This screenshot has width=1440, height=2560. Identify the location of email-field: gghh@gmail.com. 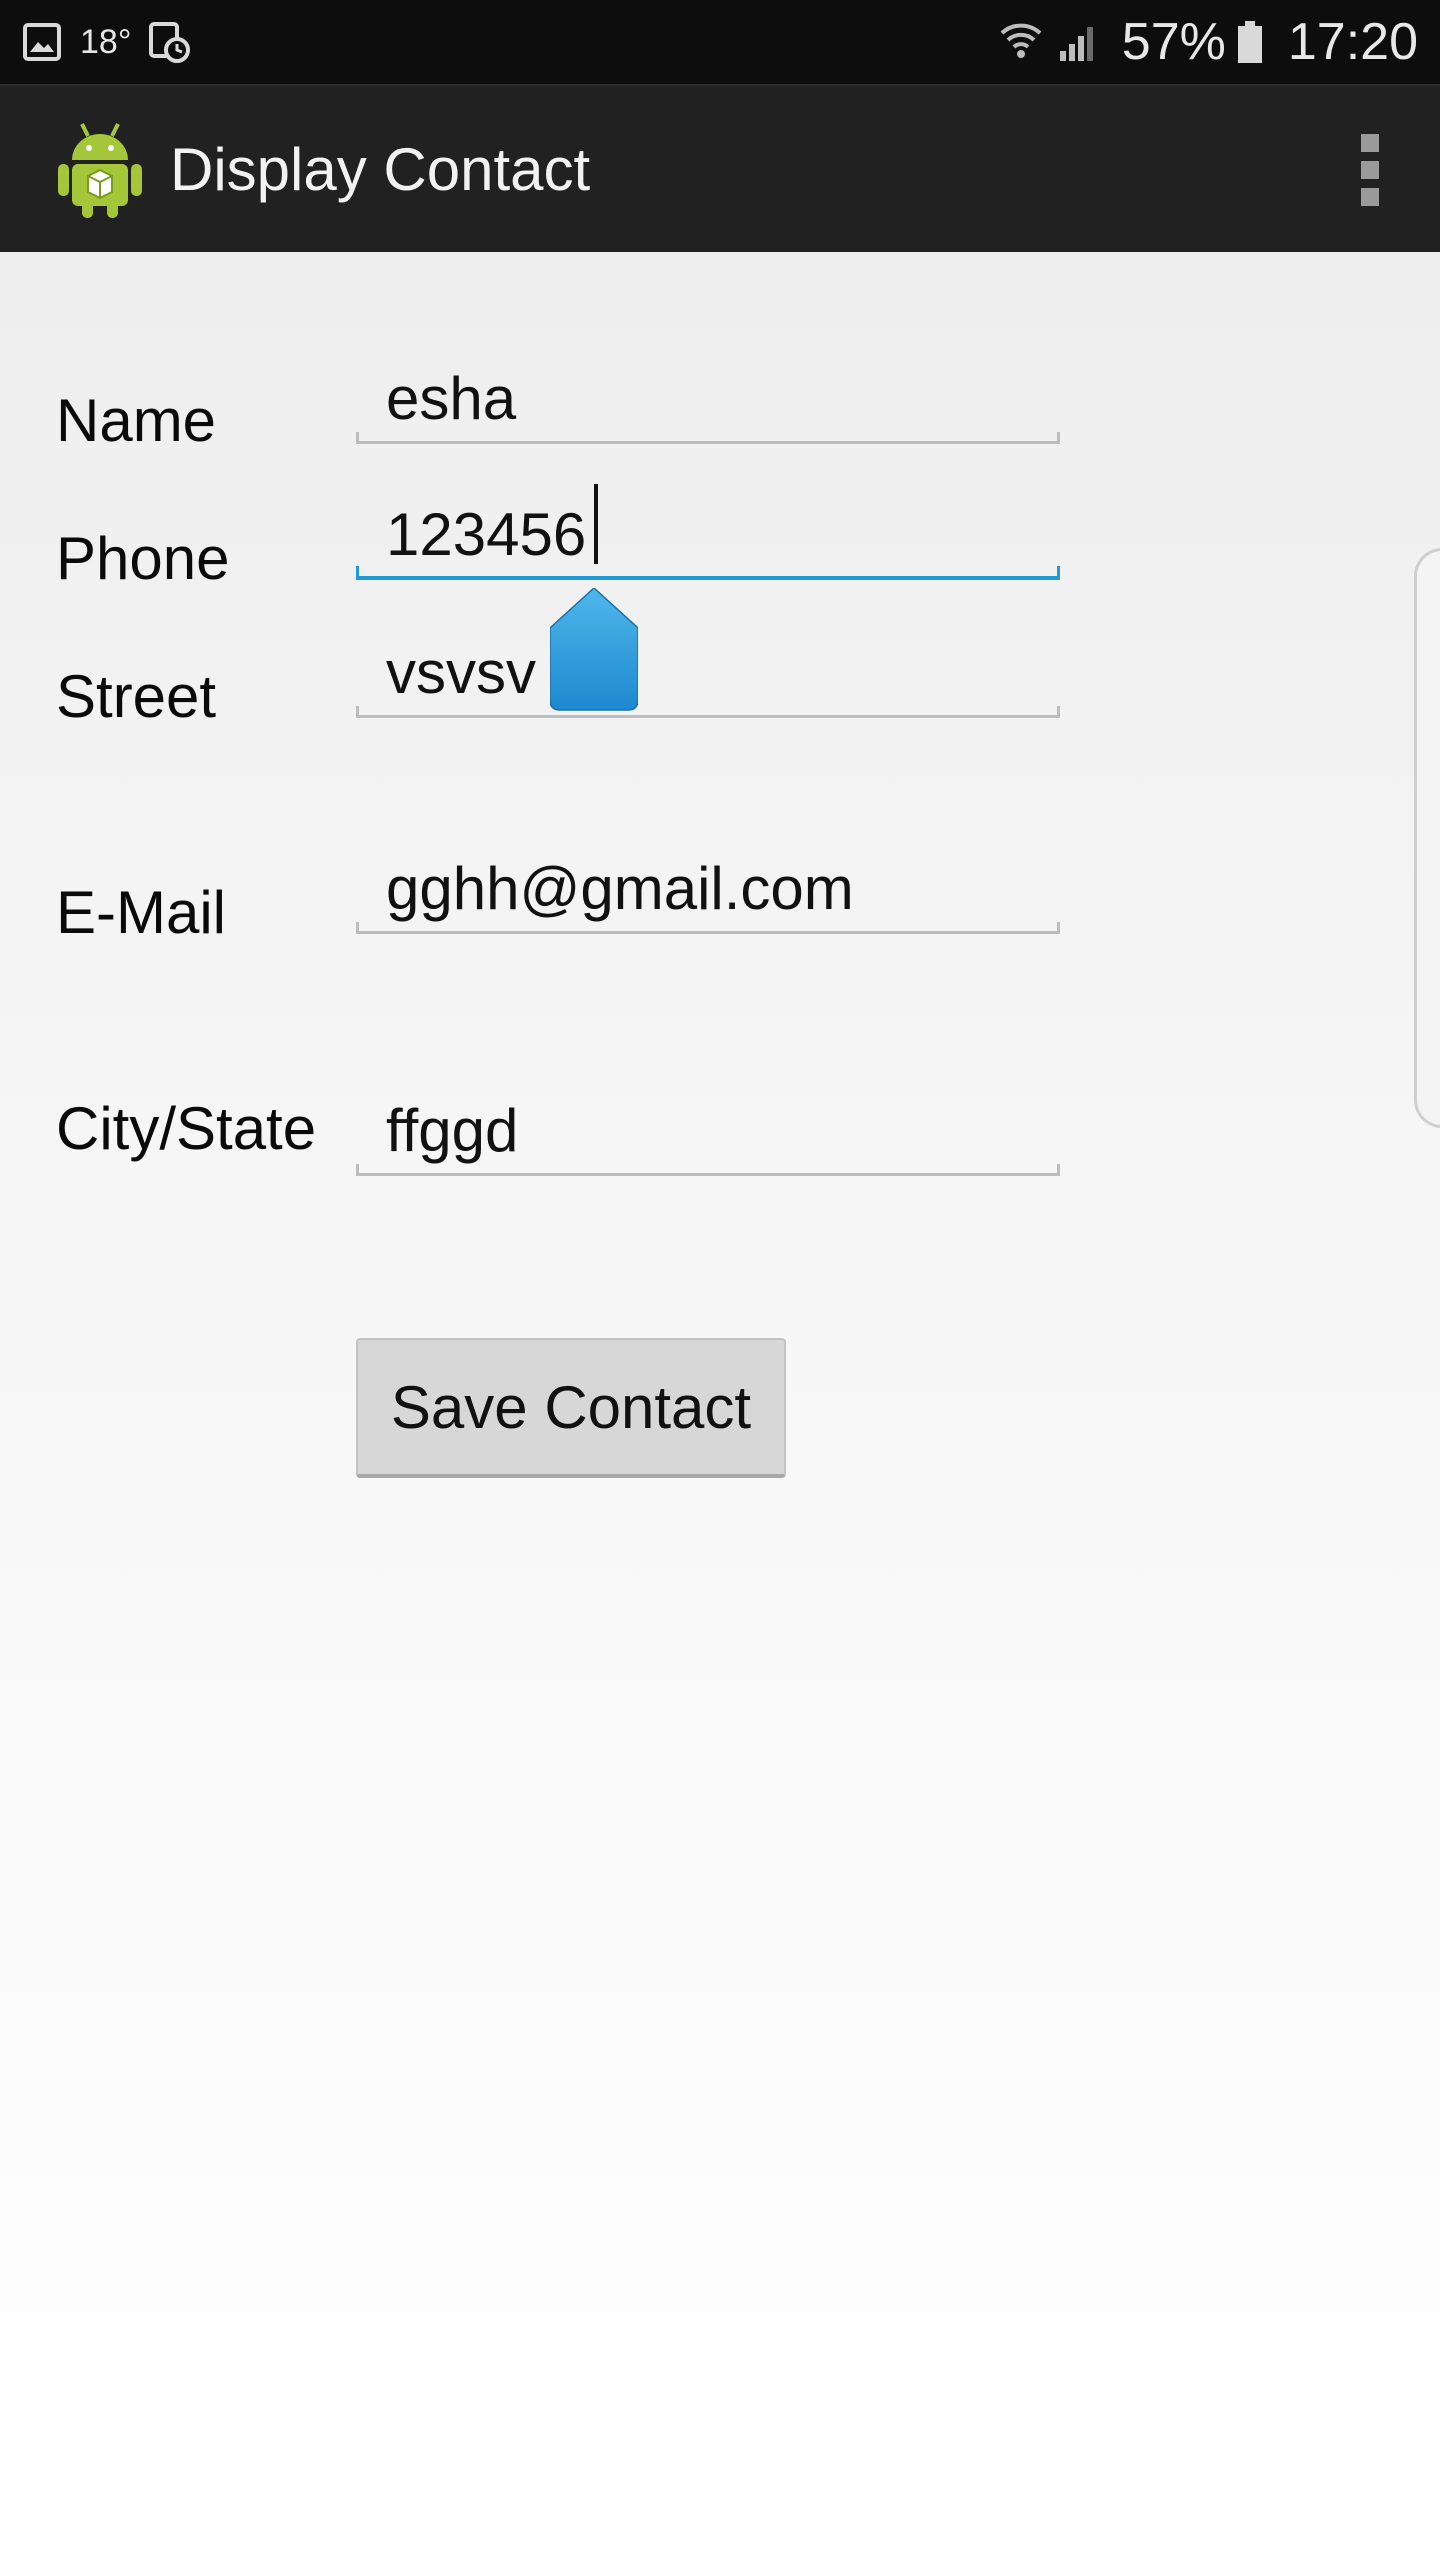
(708, 894).